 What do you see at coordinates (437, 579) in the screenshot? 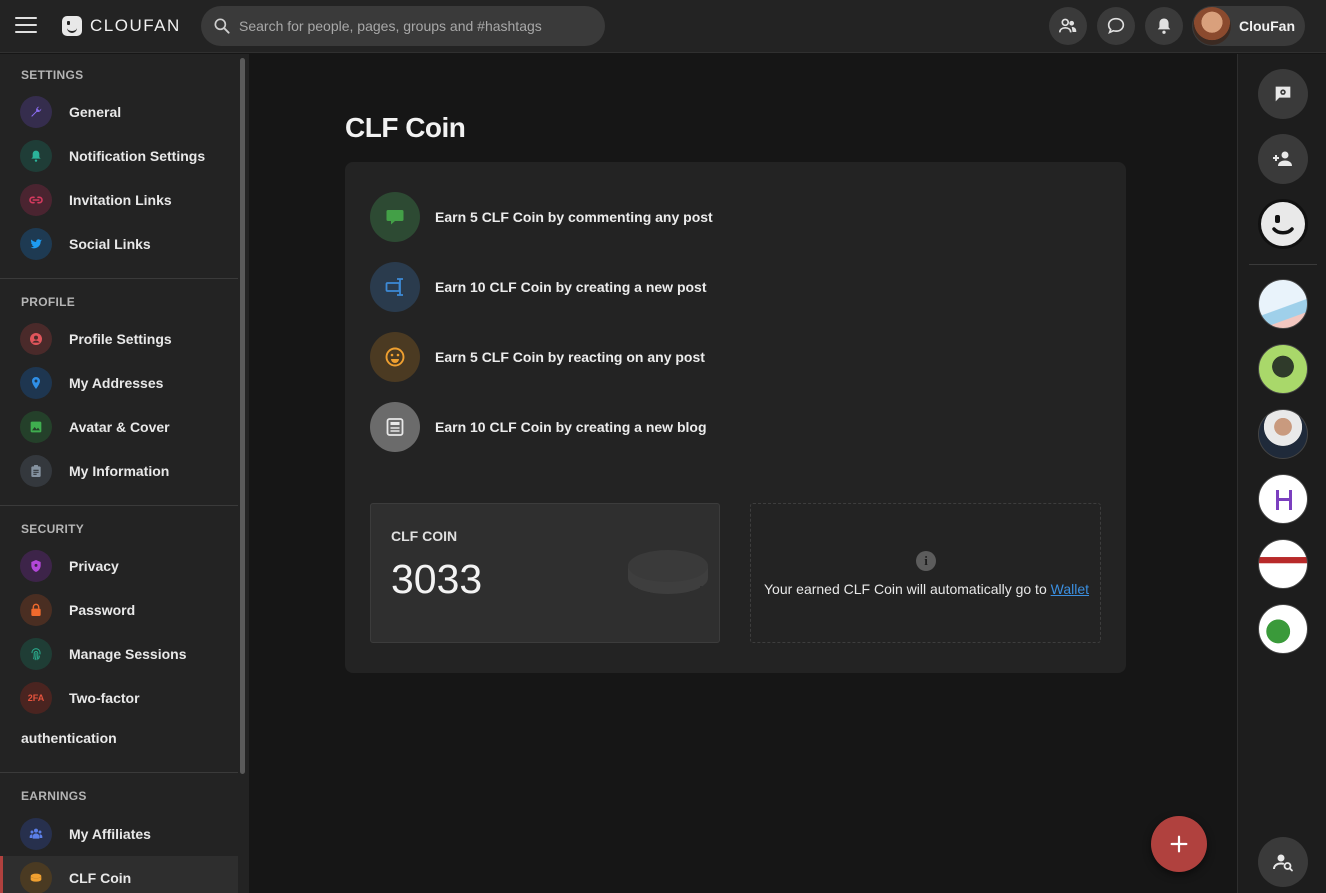
I see `coin-balance-value: 3033` at bounding box center [437, 579].